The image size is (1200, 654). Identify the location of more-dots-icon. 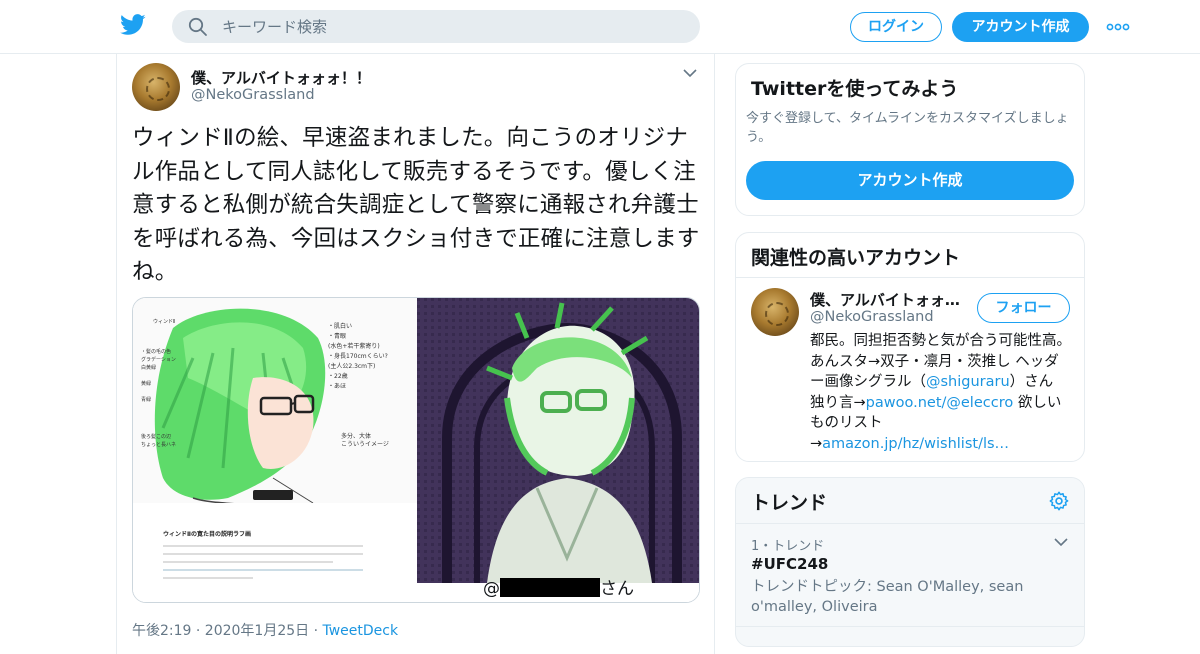
(1118, 27).